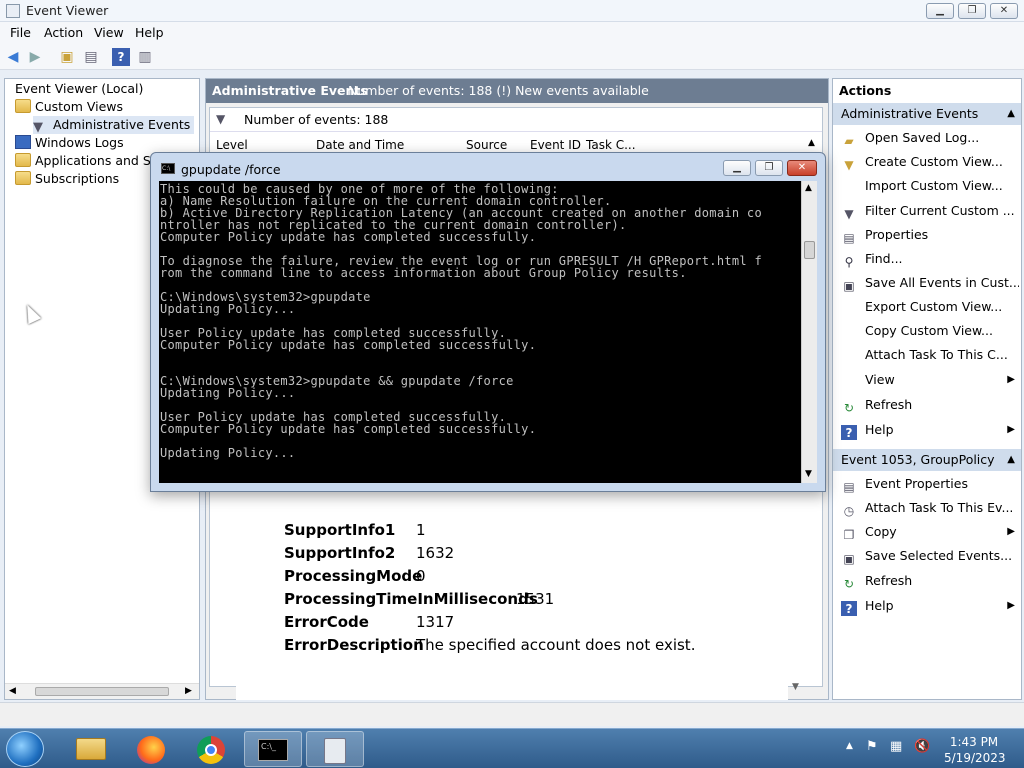  I want to click on taskbar-chrome, so click(211, 749).